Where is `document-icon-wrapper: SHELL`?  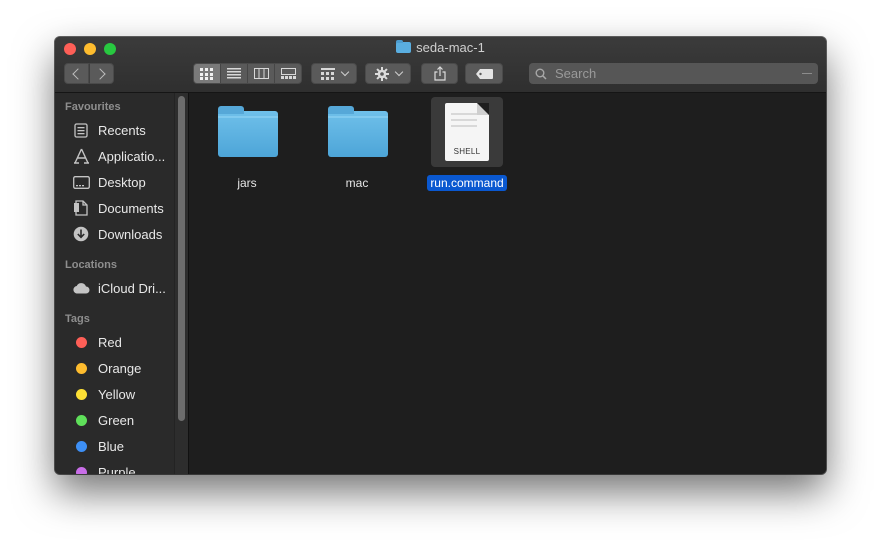 document-icon-wrapper: SHELL is located at coordinates (467, 132).